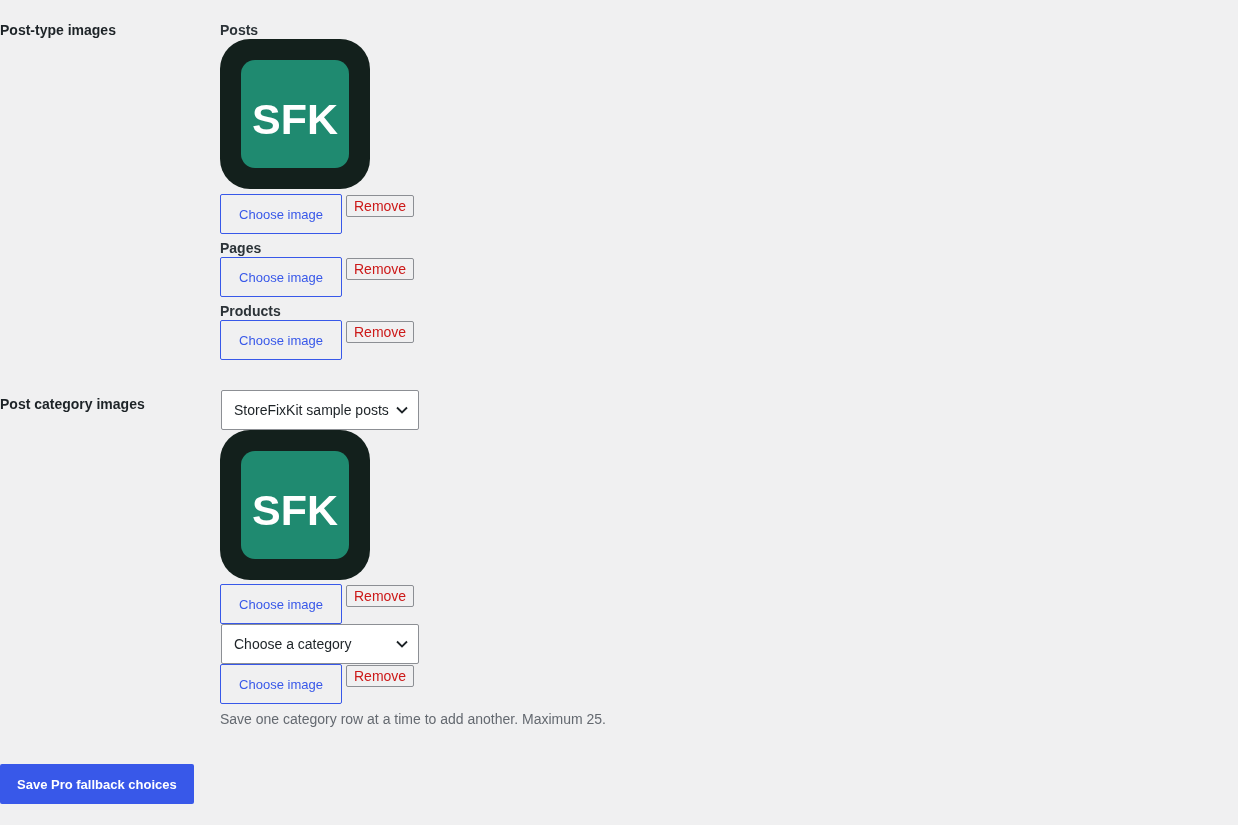 The image size is (1238, 825). Describe the element at coordinates (413, 719) in the screenshot. I see `help-text: Save one category row at a time to add another. Maximum 25.` at that location.